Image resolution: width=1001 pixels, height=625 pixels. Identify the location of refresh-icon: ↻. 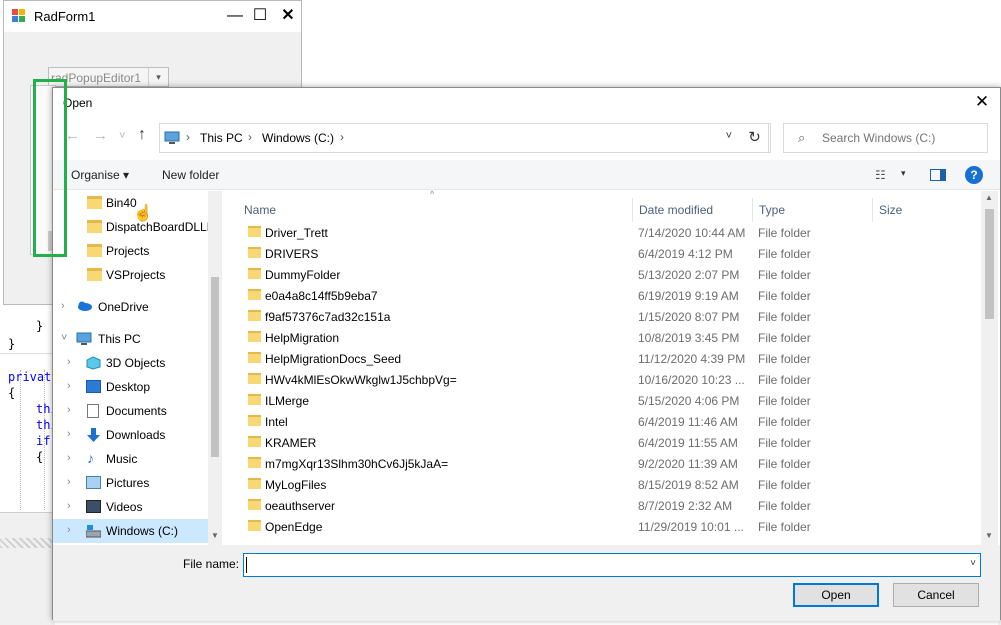
(755, 138).